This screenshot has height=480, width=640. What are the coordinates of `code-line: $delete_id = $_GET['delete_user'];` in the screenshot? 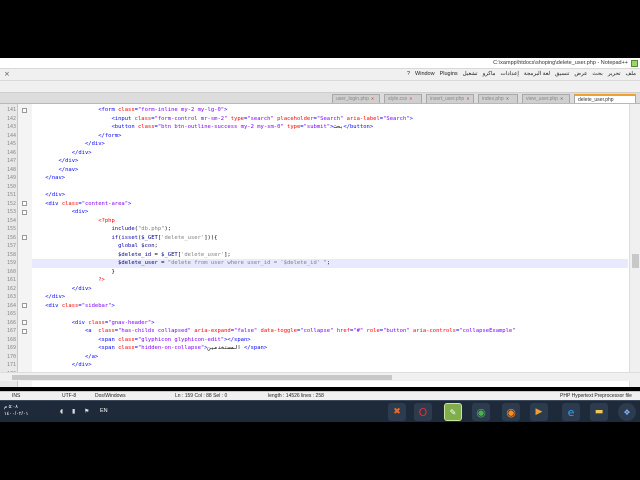 It's located at (330, 255).